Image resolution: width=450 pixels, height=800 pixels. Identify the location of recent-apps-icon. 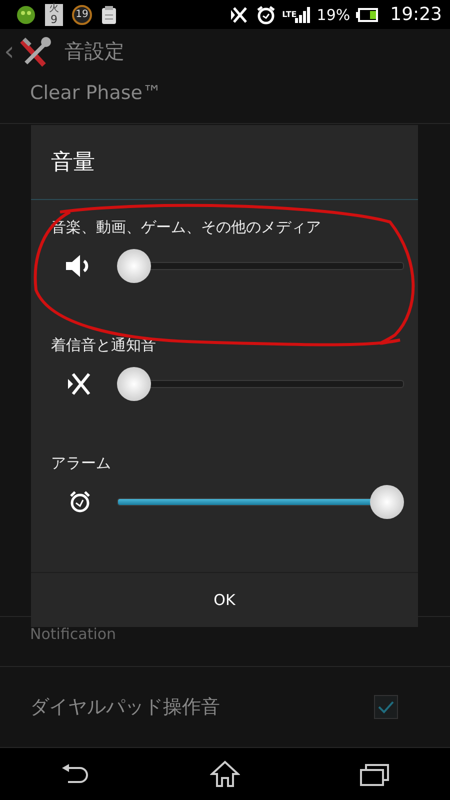
(375, 774).